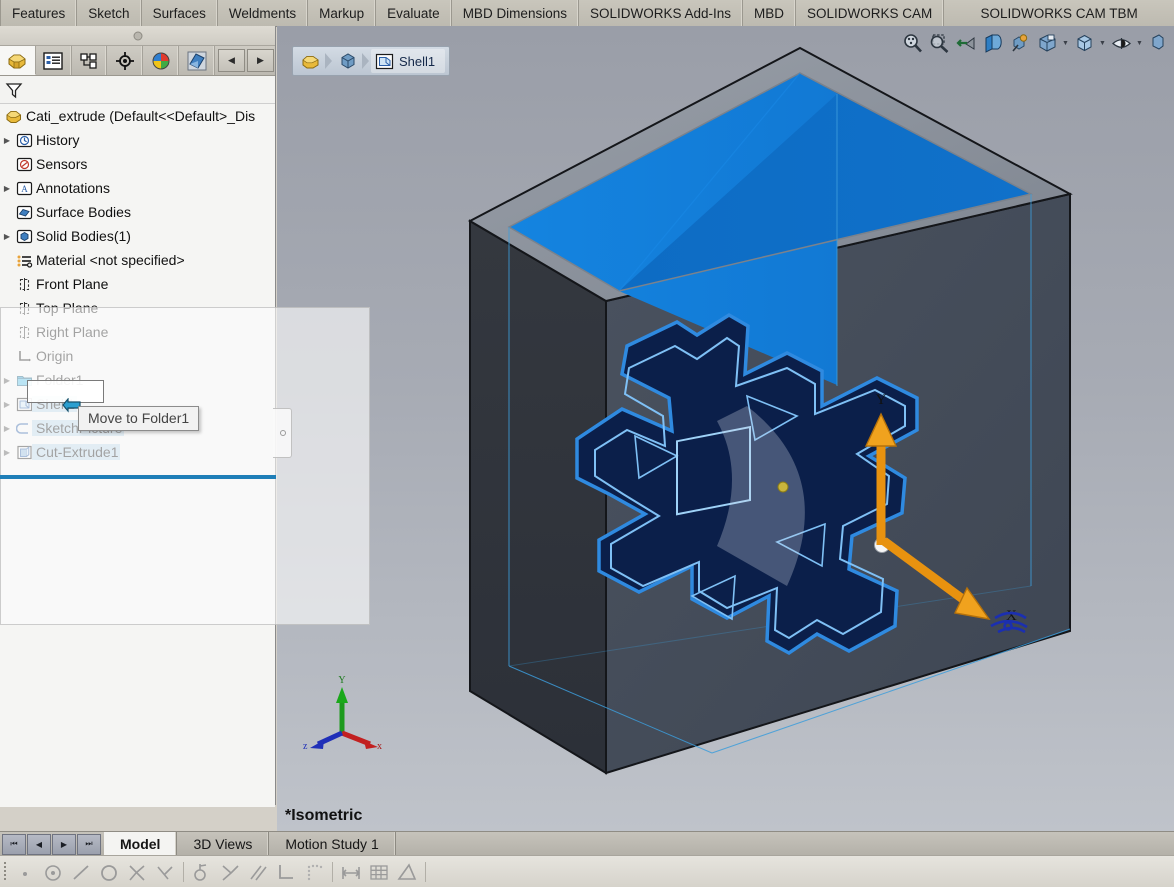  What do you see at coordinates (407, 872) in the screenshot?
I see `angle-tool` at bounding box center [407, 872].